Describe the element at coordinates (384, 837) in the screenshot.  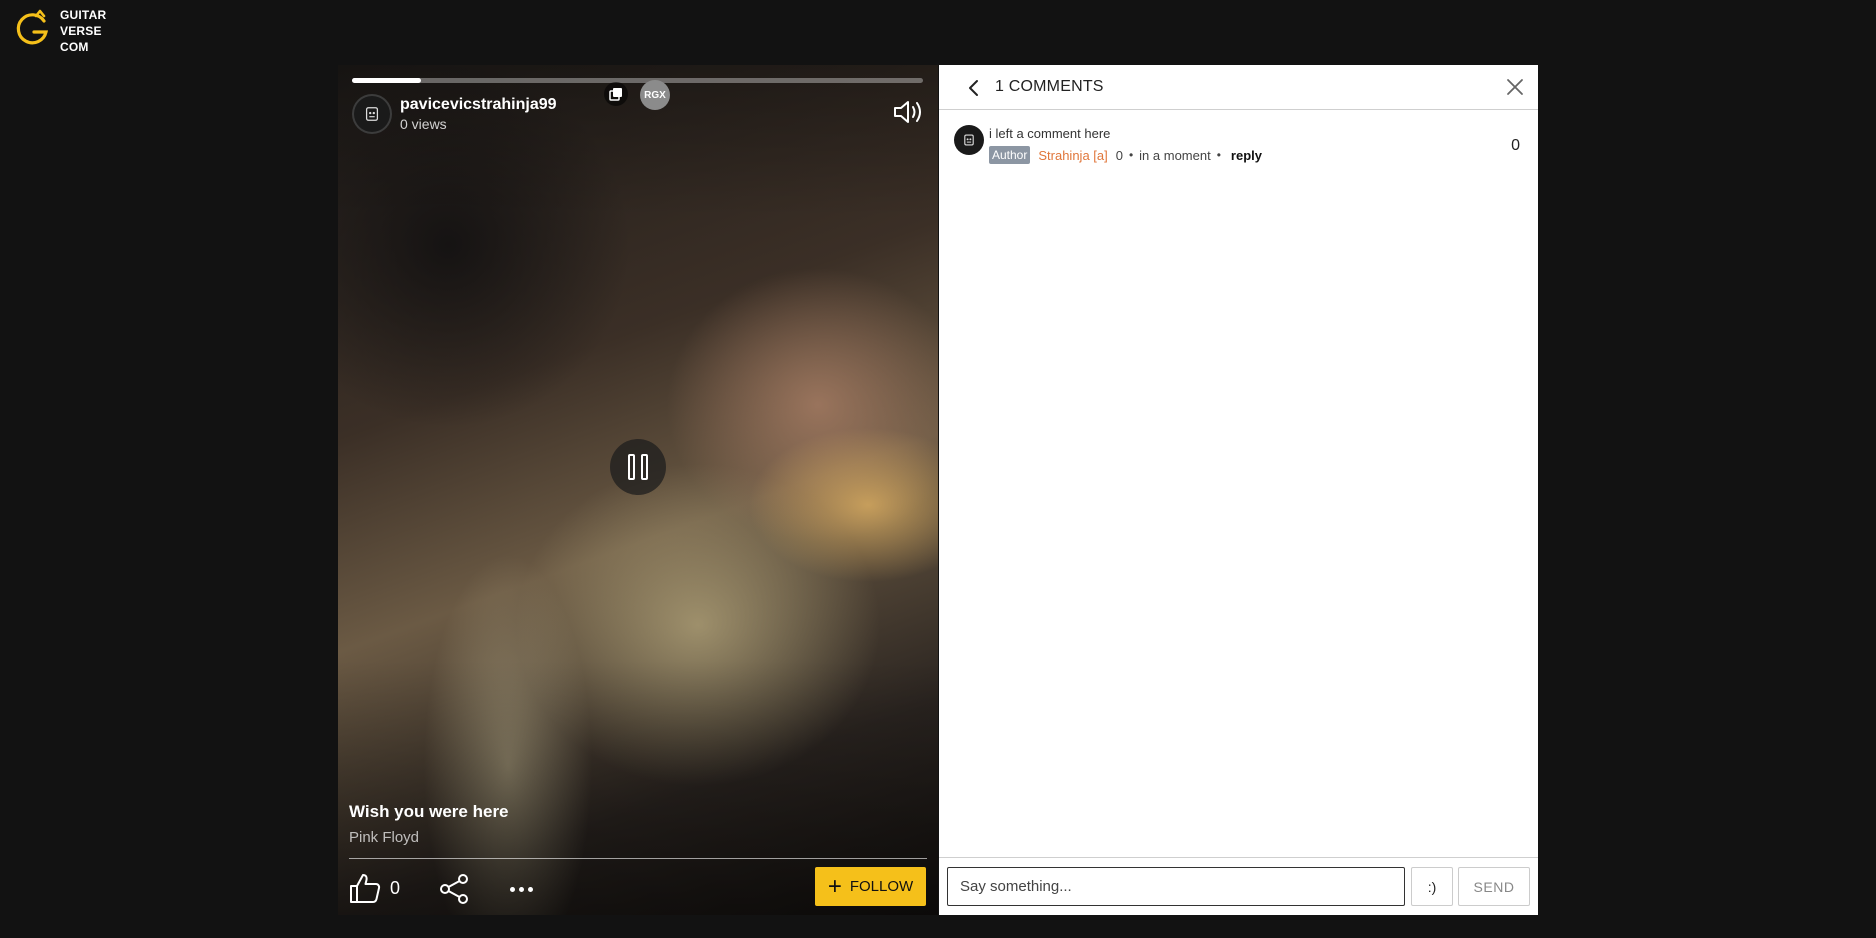
I see `song-artist: Pink Floyd` at that location.